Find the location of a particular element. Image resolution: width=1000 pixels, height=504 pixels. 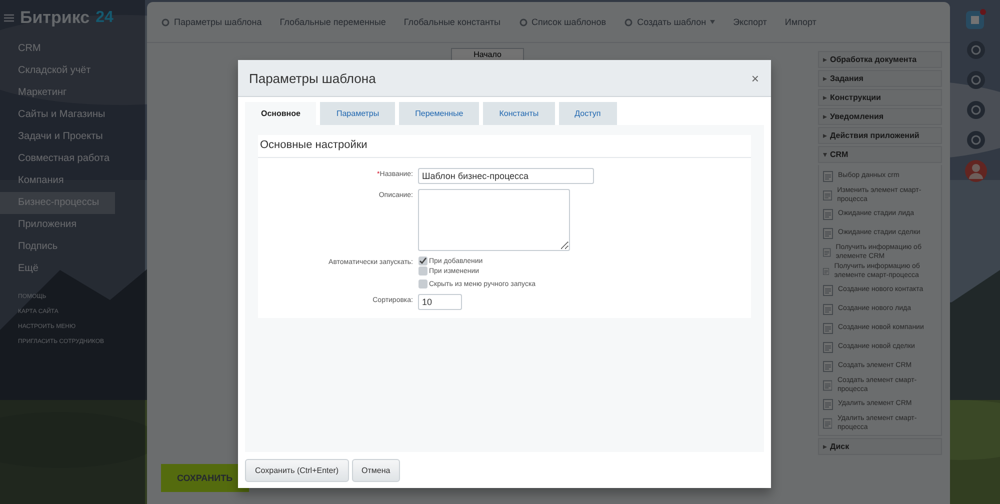

sidebar-item: Ещё is located at coordinates (72, 269).